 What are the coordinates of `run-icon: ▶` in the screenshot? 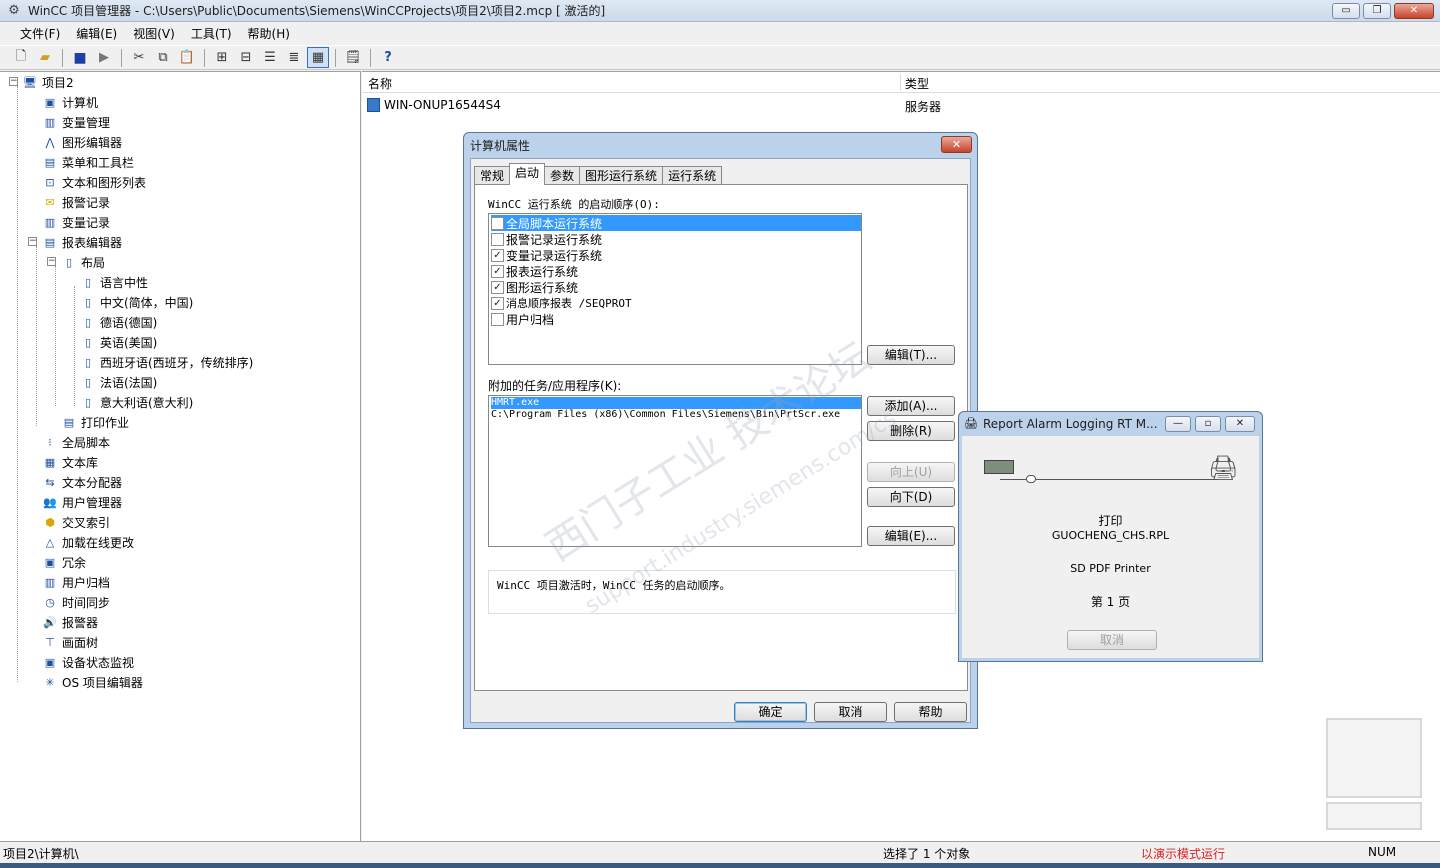 It's located at (104, 57).